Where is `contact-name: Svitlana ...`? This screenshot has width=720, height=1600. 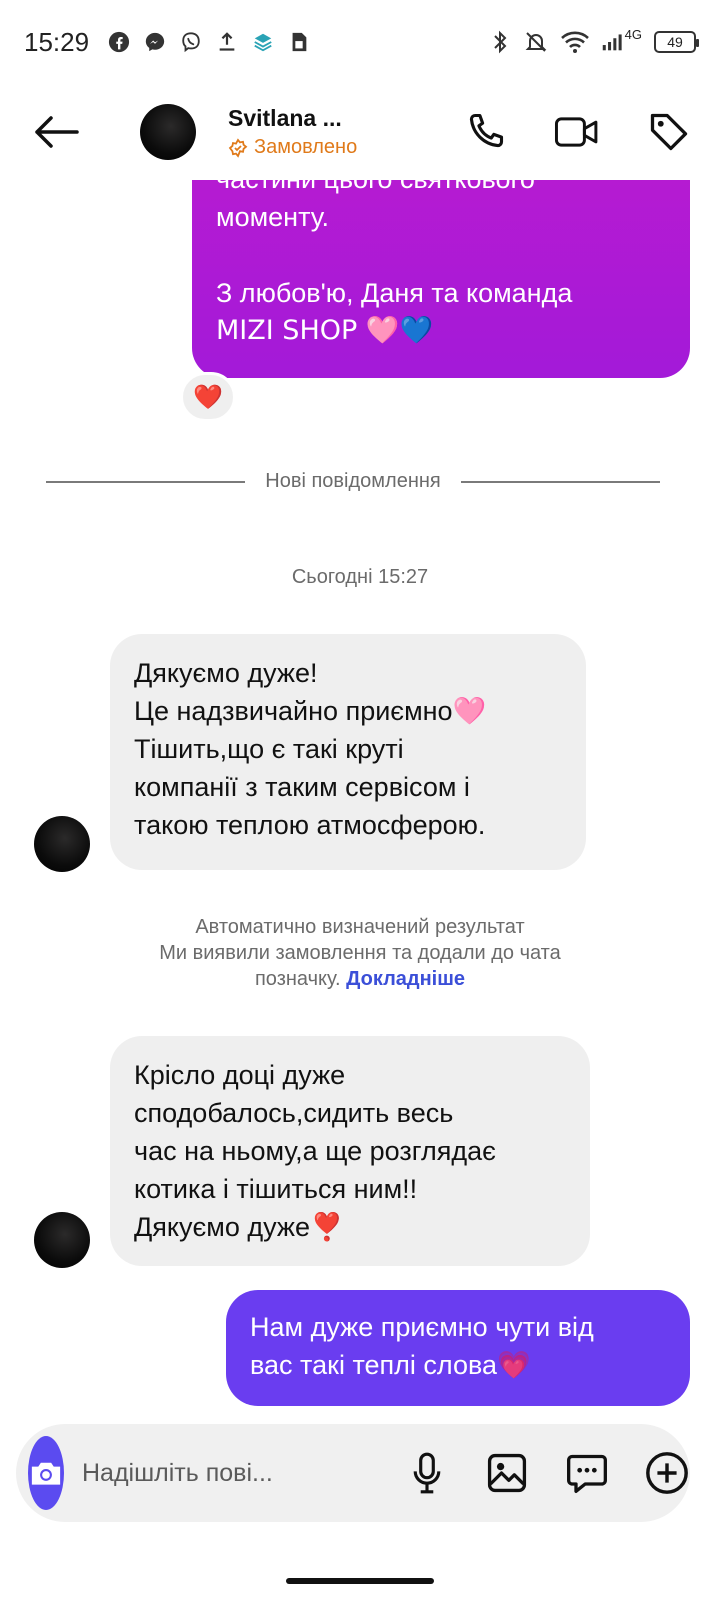 contact-name: Svitlana ... is located at coordinates (285, 118).